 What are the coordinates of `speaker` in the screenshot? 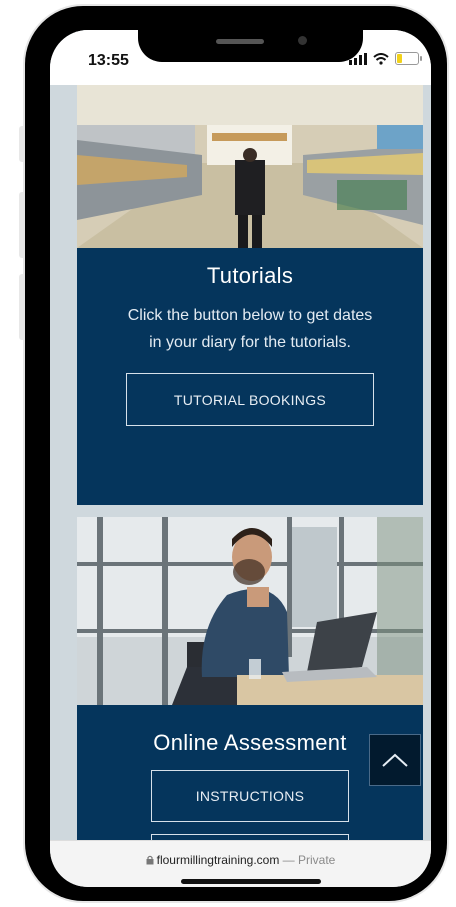 It's located at (240, 41).